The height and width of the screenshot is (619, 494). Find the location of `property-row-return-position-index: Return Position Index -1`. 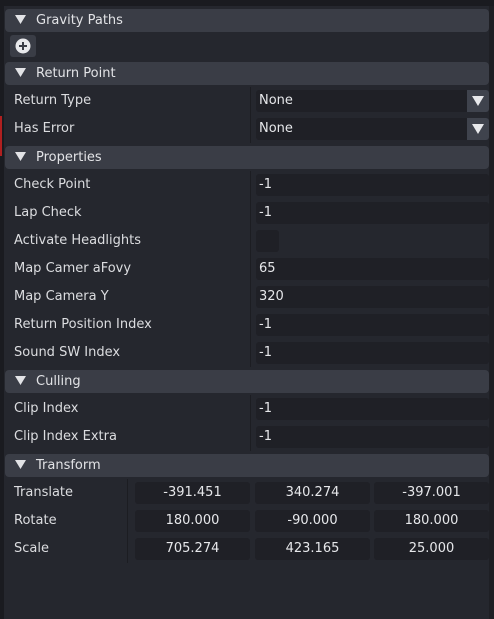

property-row-return-position-index: Return Position Index -1 is located at coordinates (247, 325).